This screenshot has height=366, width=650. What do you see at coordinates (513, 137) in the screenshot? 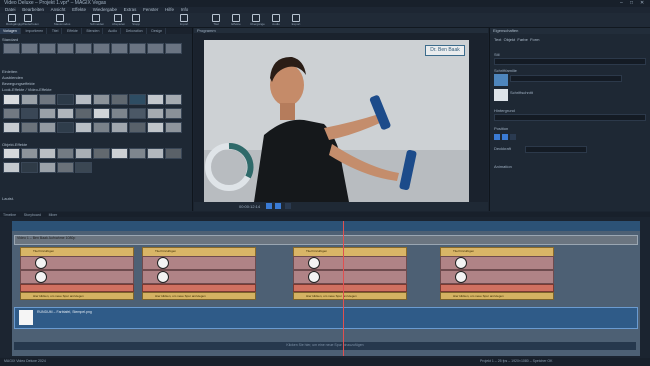
I see `align-right-button` at bounding box center [513, 137].